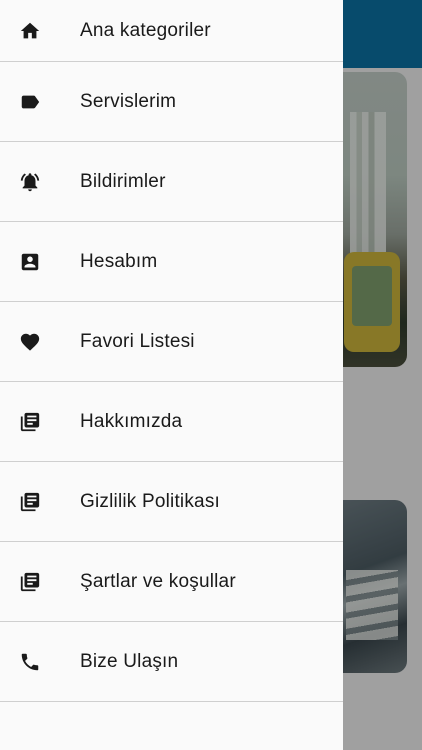 The image size is (422, 750). Describe the element at coordinates (129, 661) in the screenshot. I see `menu-item-label: Bize Ulaşın` at that location.